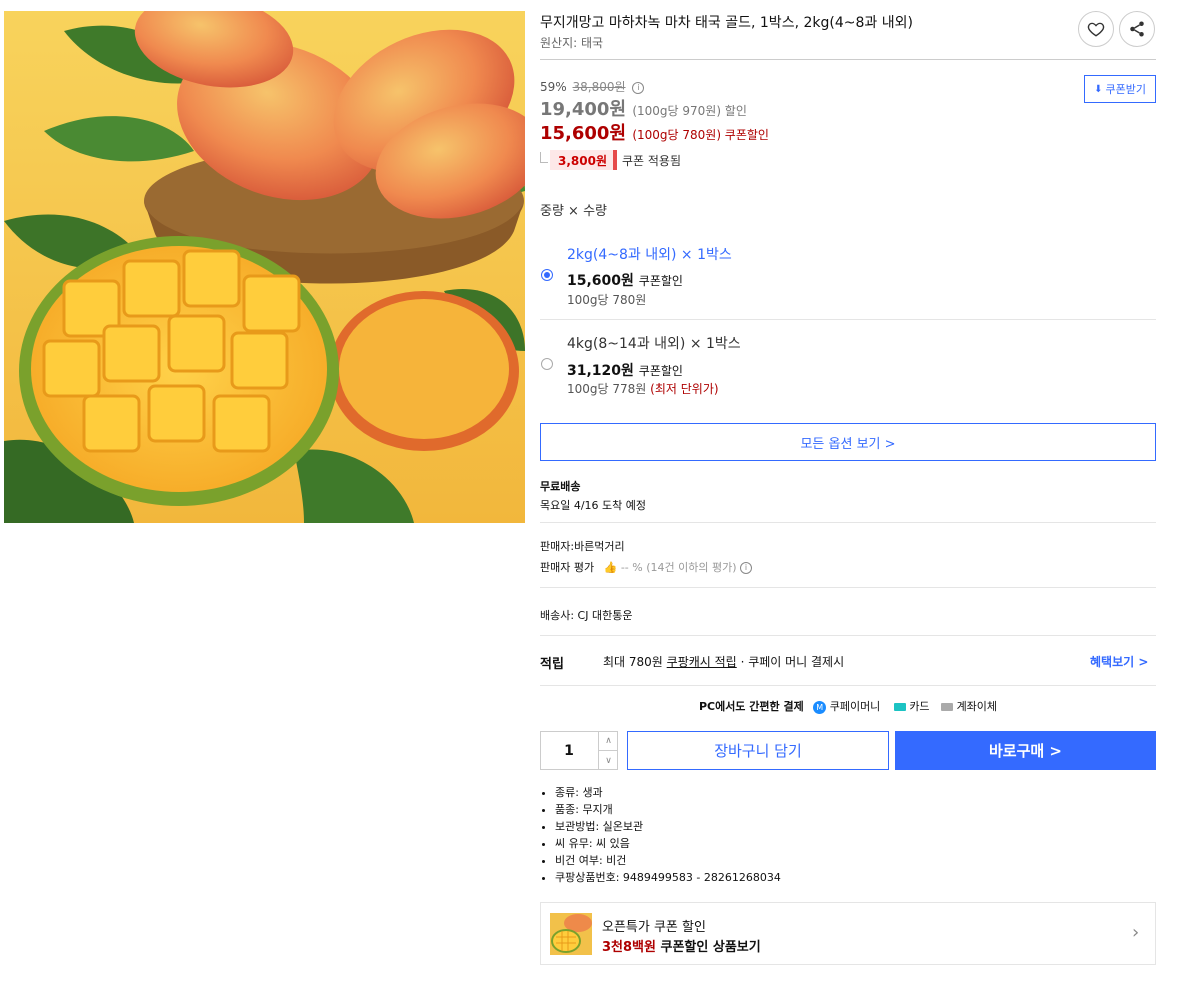  I want to click on coupon-price-unit: (100g당 780원) 쿠폰할인, so click(700, 135).